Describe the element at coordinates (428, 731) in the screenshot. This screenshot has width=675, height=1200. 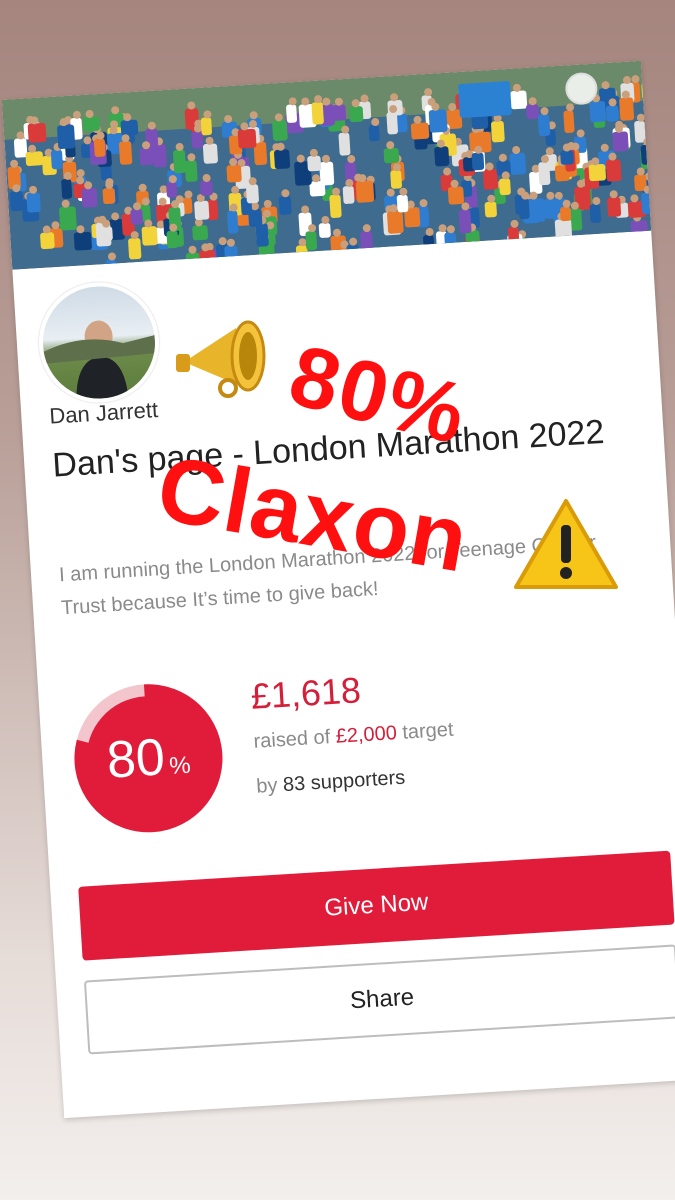
I see `target-suffix: target` at that location.